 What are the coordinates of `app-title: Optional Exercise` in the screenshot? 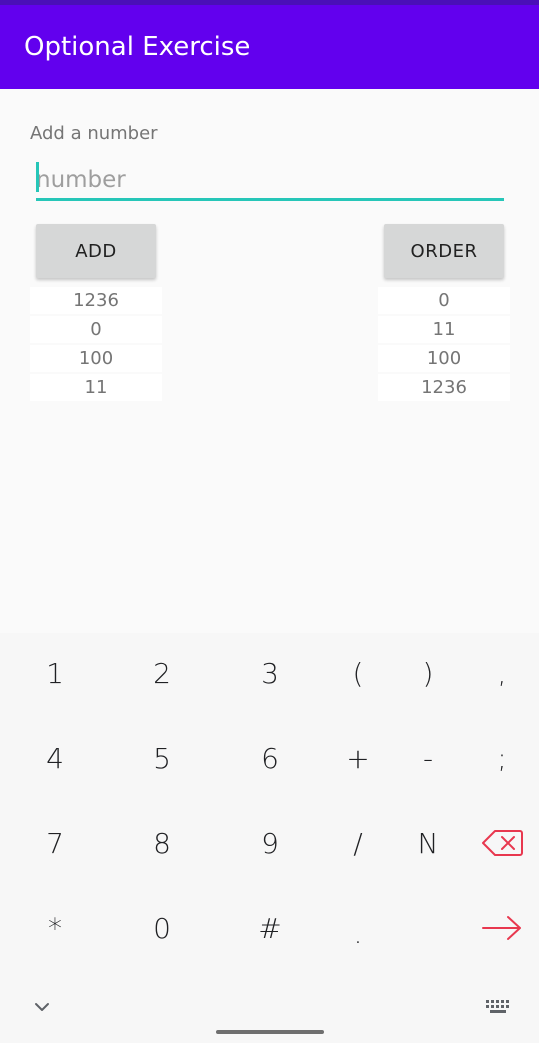 It's located at (137, 47).